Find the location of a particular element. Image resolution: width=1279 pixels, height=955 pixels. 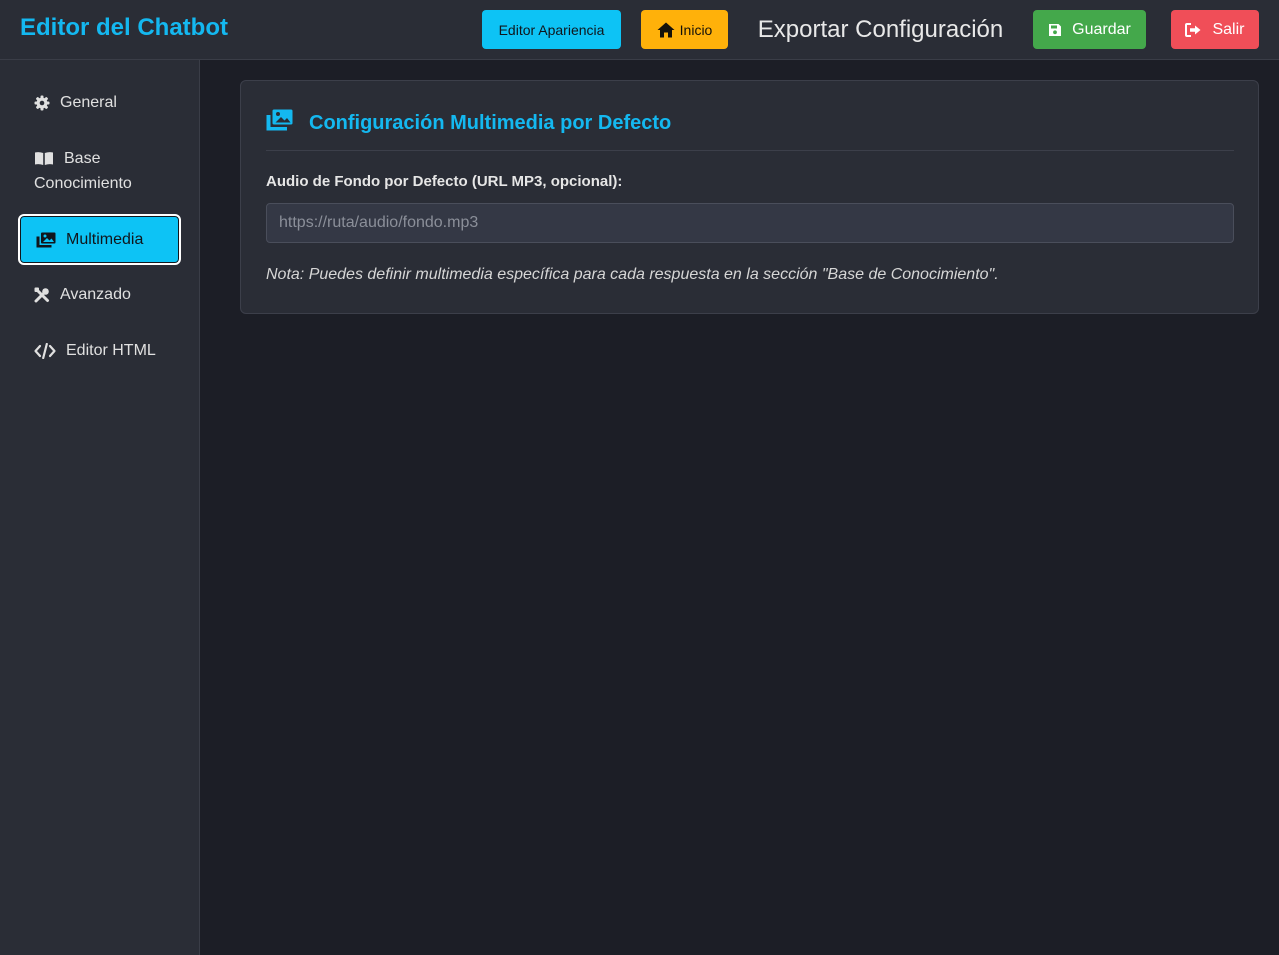

app-title: Editor del Chatbot is located at coordinates (124, 27).